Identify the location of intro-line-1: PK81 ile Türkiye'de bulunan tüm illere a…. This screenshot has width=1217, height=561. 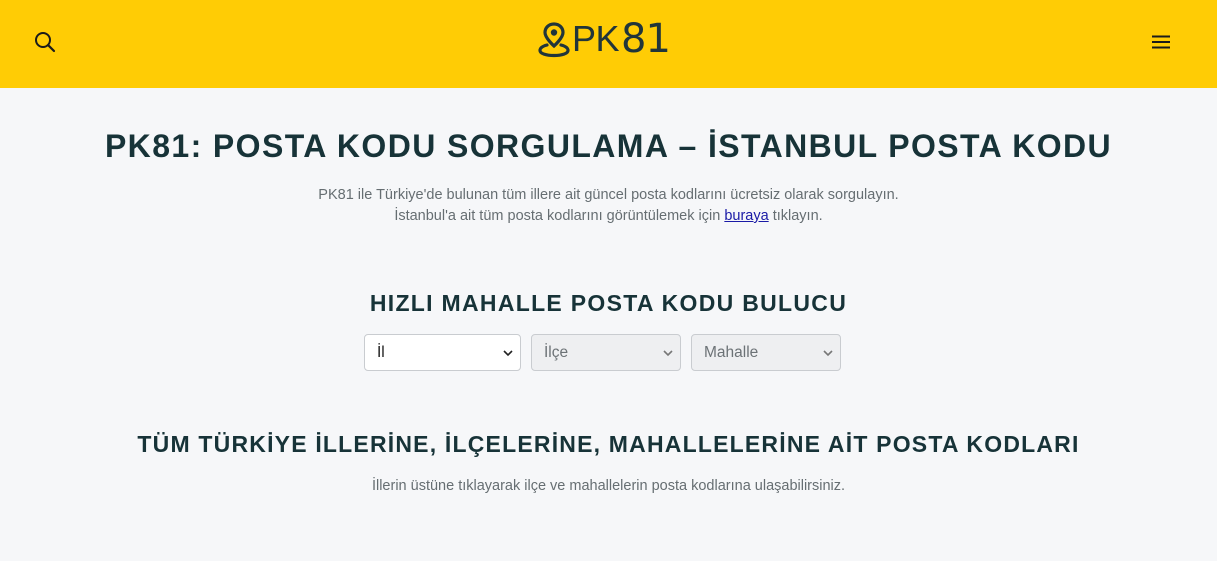
(608, 195).